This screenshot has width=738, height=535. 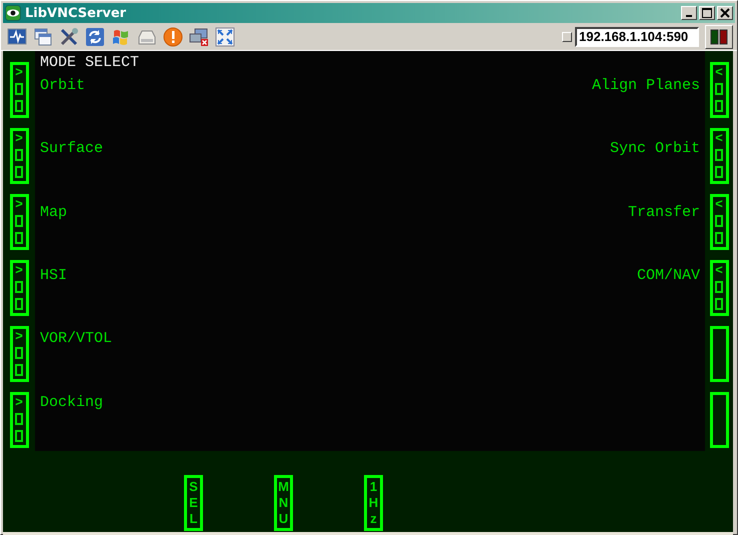 I want to click on close-button, so click(x=725, y=13).